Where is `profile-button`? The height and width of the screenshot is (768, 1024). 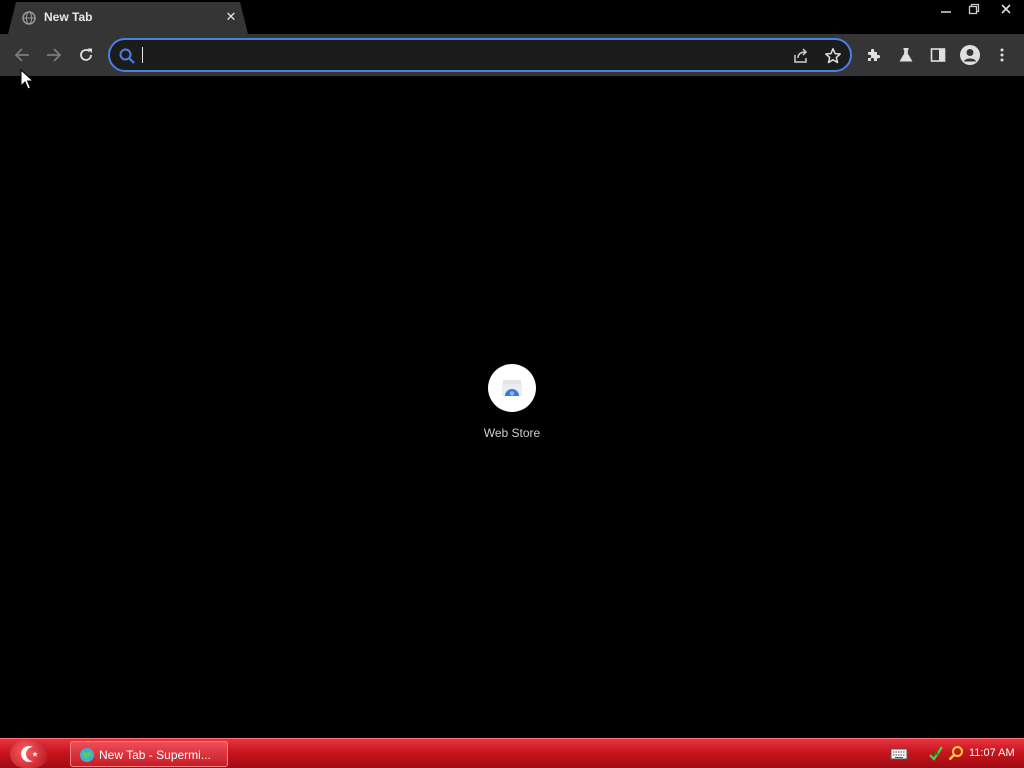 profile-button is located at coordinates (970, 55).